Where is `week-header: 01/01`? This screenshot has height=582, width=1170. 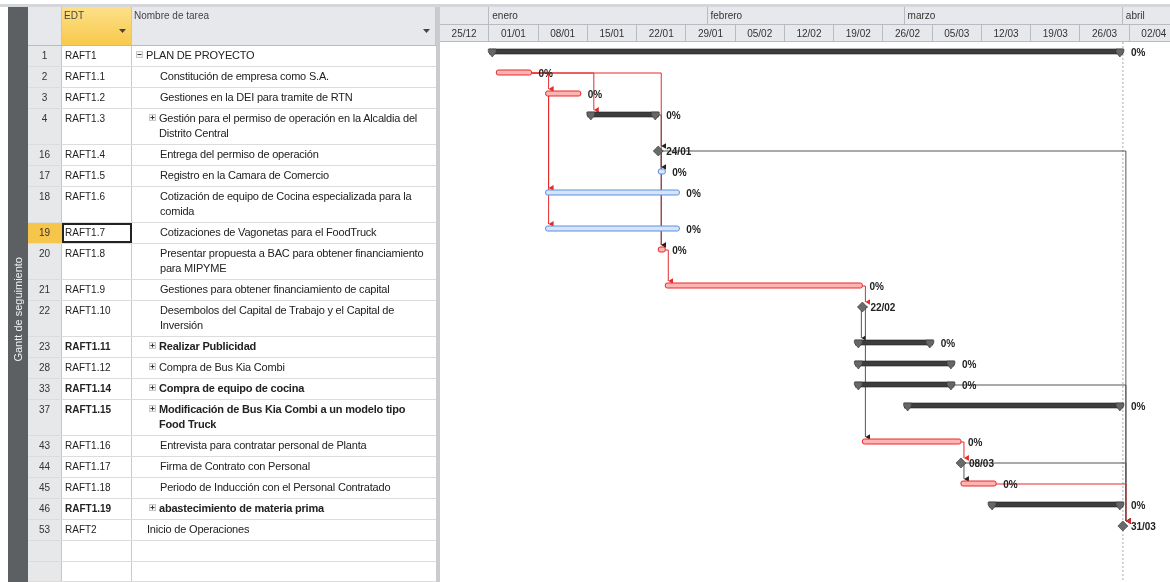
week-header: 01/01 is located at coordinates (514, 32).